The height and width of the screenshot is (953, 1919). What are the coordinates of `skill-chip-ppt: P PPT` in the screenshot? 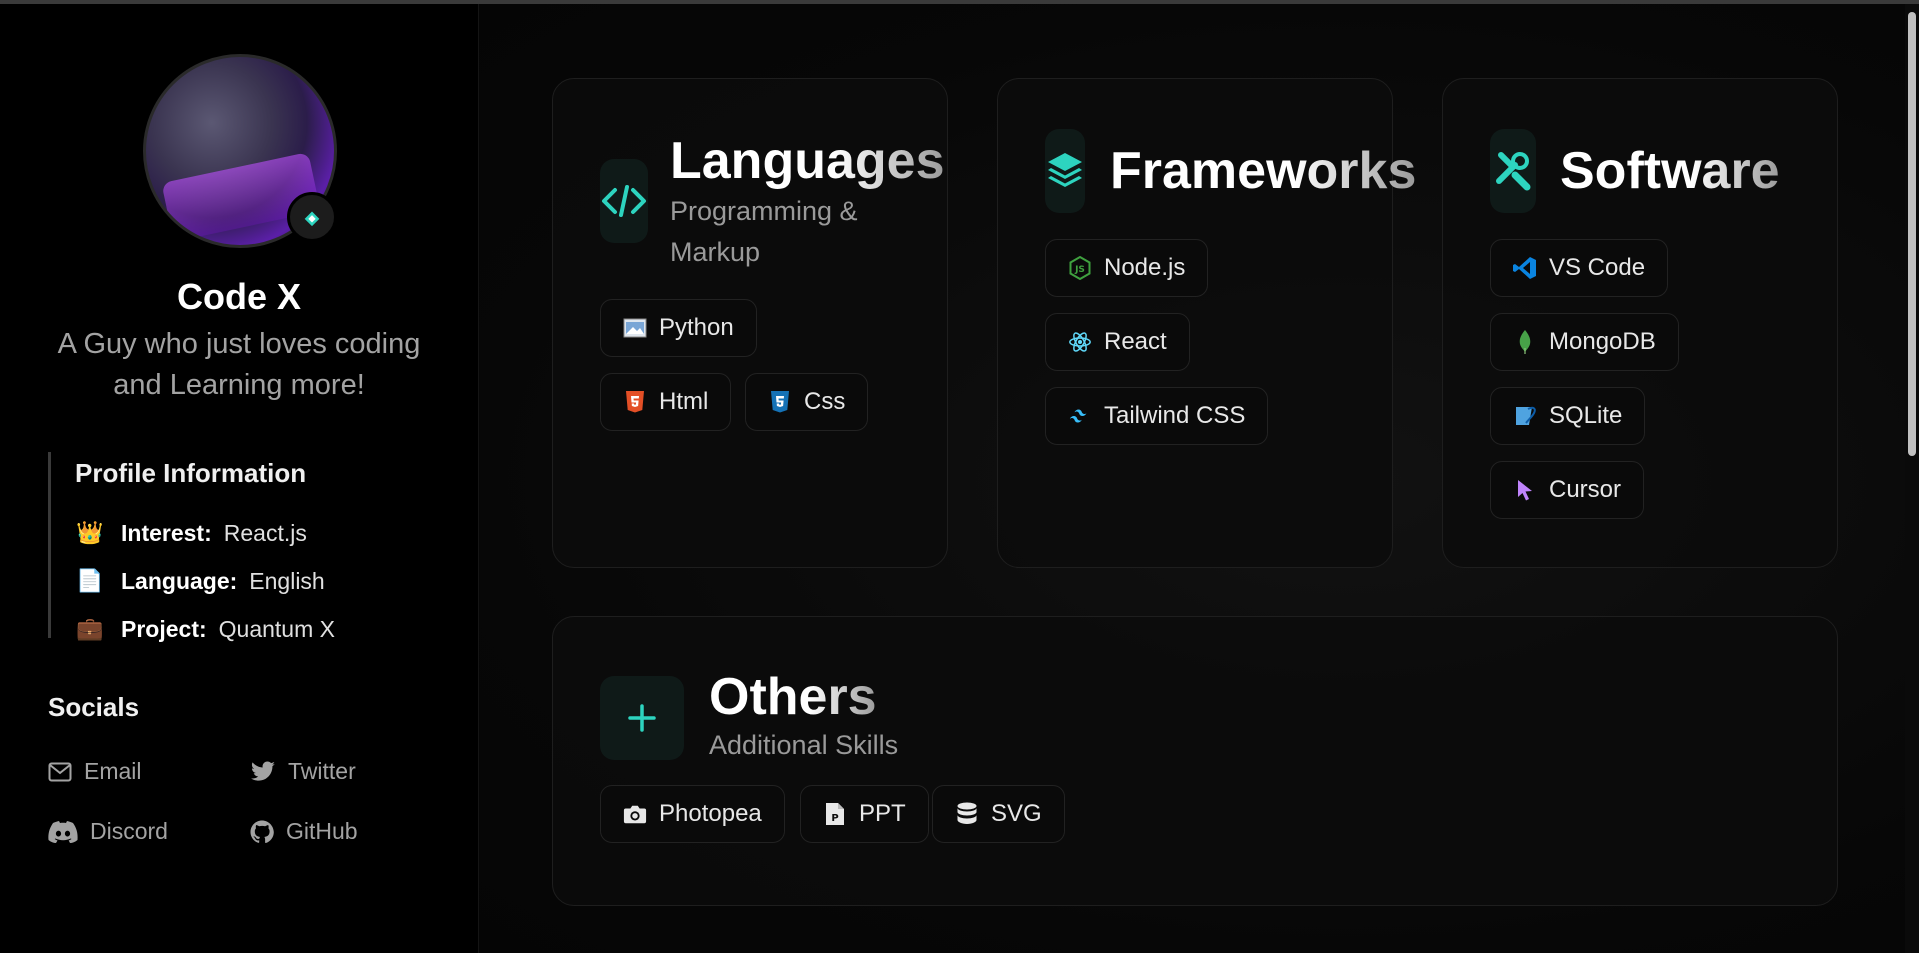 It's located at (864, 814).